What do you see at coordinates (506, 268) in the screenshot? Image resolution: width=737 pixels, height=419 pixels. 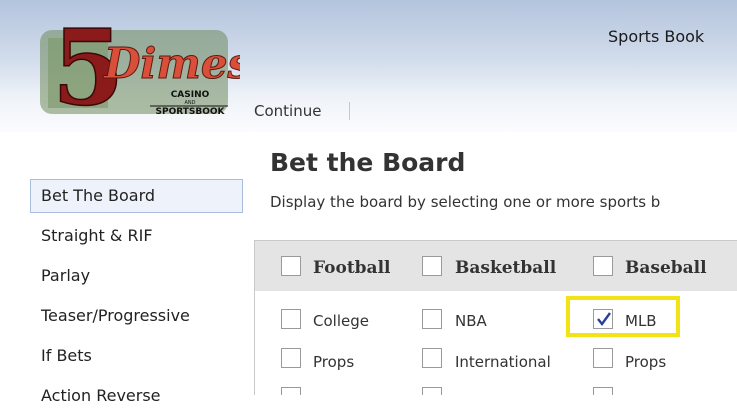 I see `column-label-basketball: Basketball` at bounding box center [506, 268].